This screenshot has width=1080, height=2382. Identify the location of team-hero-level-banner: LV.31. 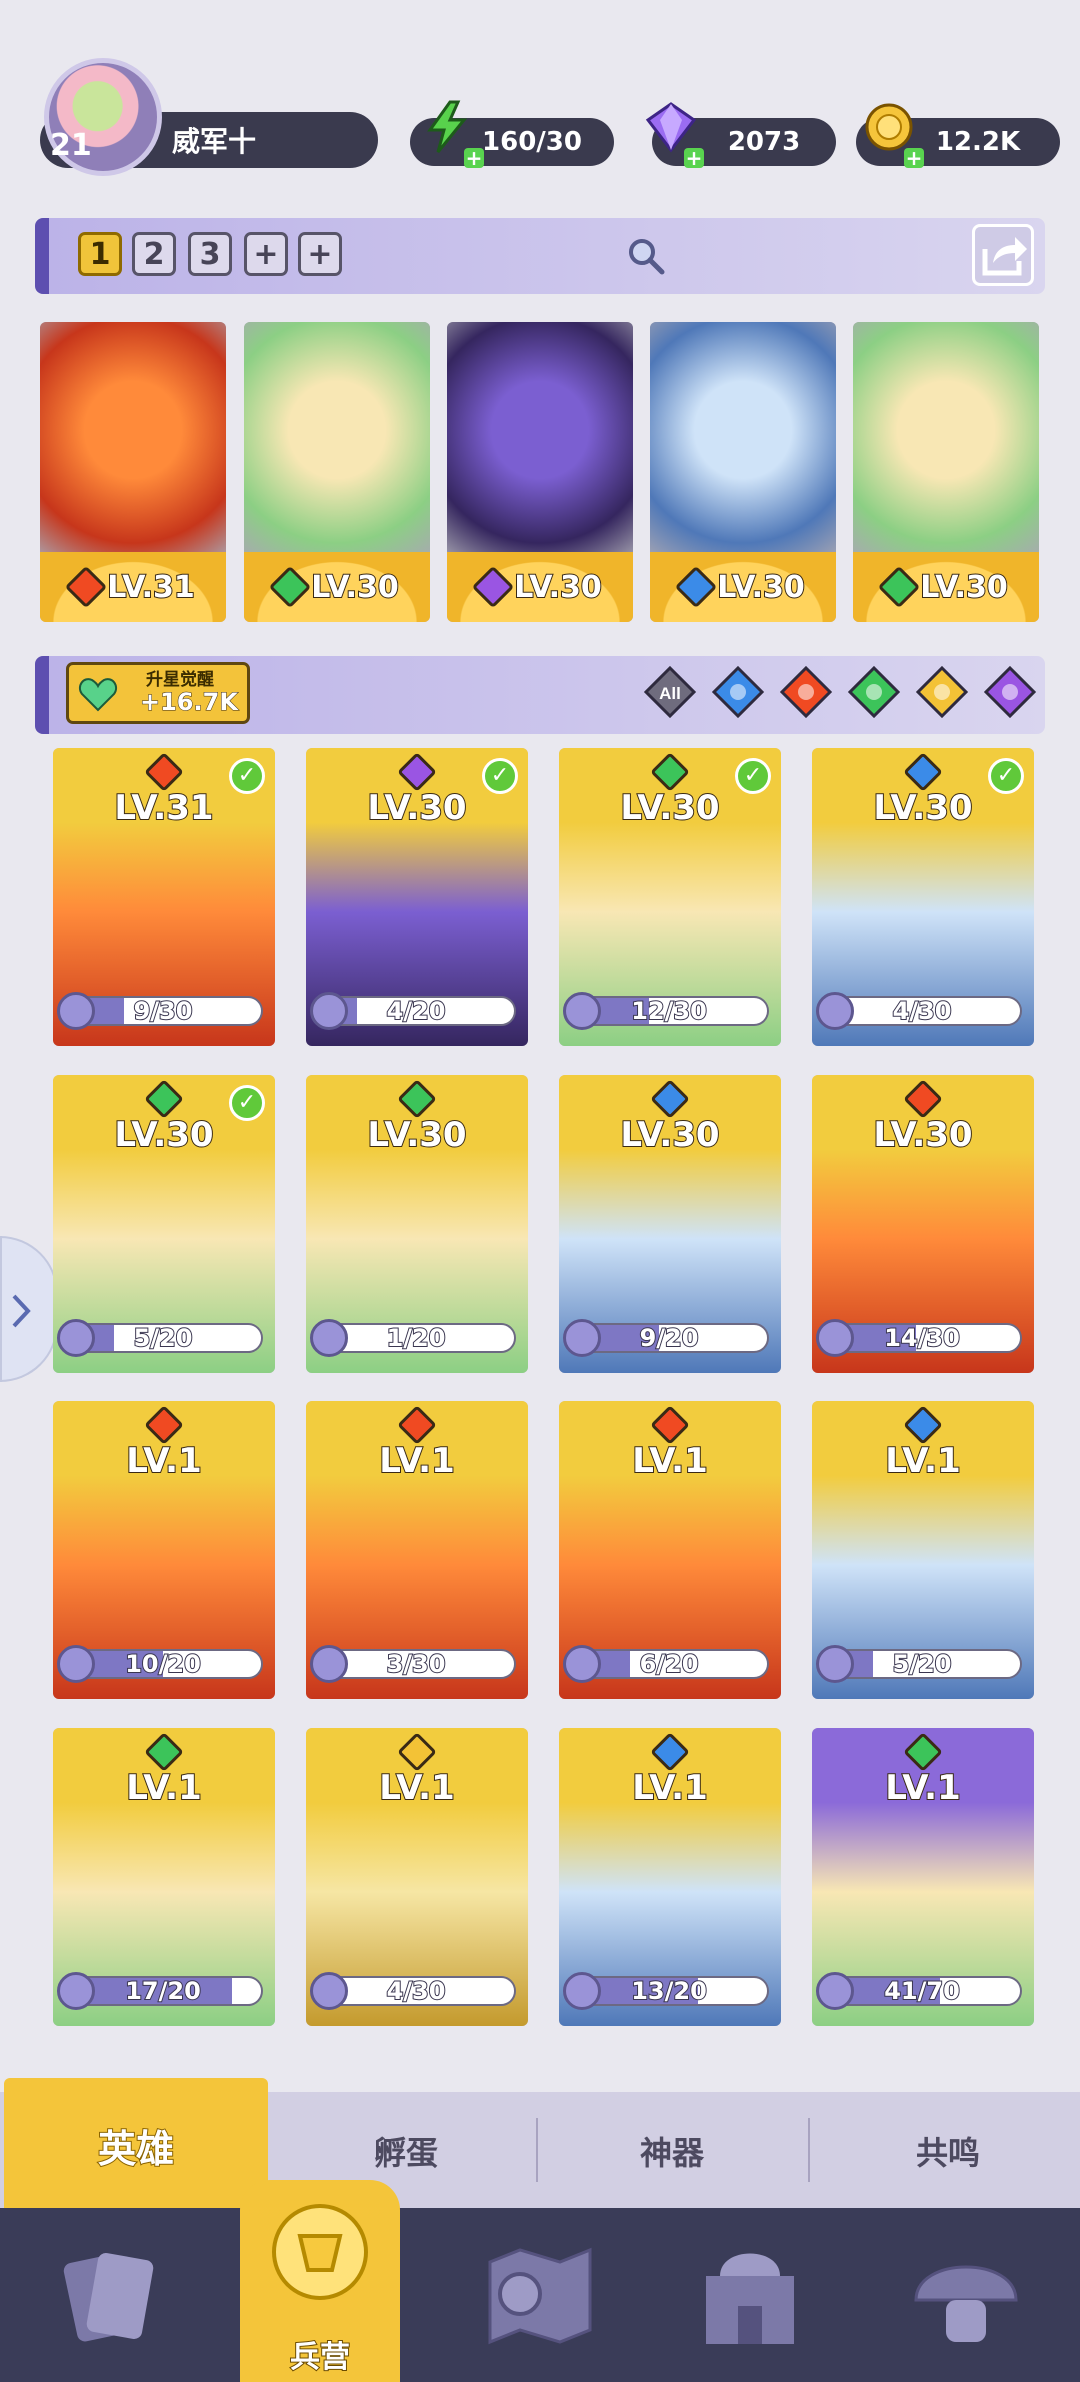
(133, 587).